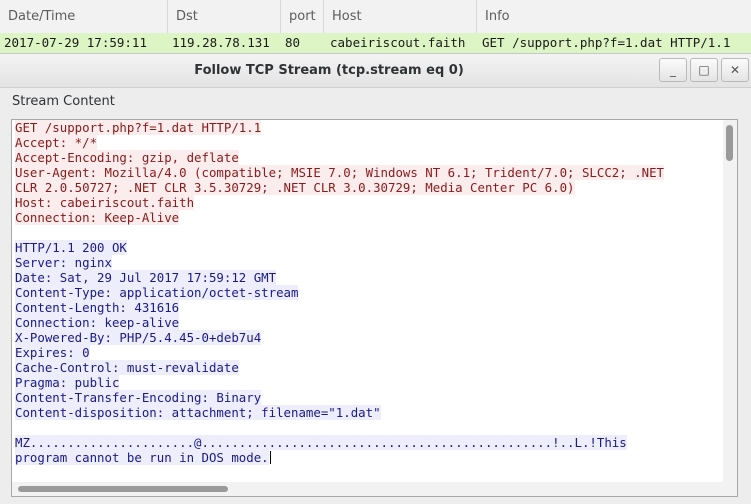  I want to click on server-line: Content-Type: application/octet-stream, so click(157, 292).